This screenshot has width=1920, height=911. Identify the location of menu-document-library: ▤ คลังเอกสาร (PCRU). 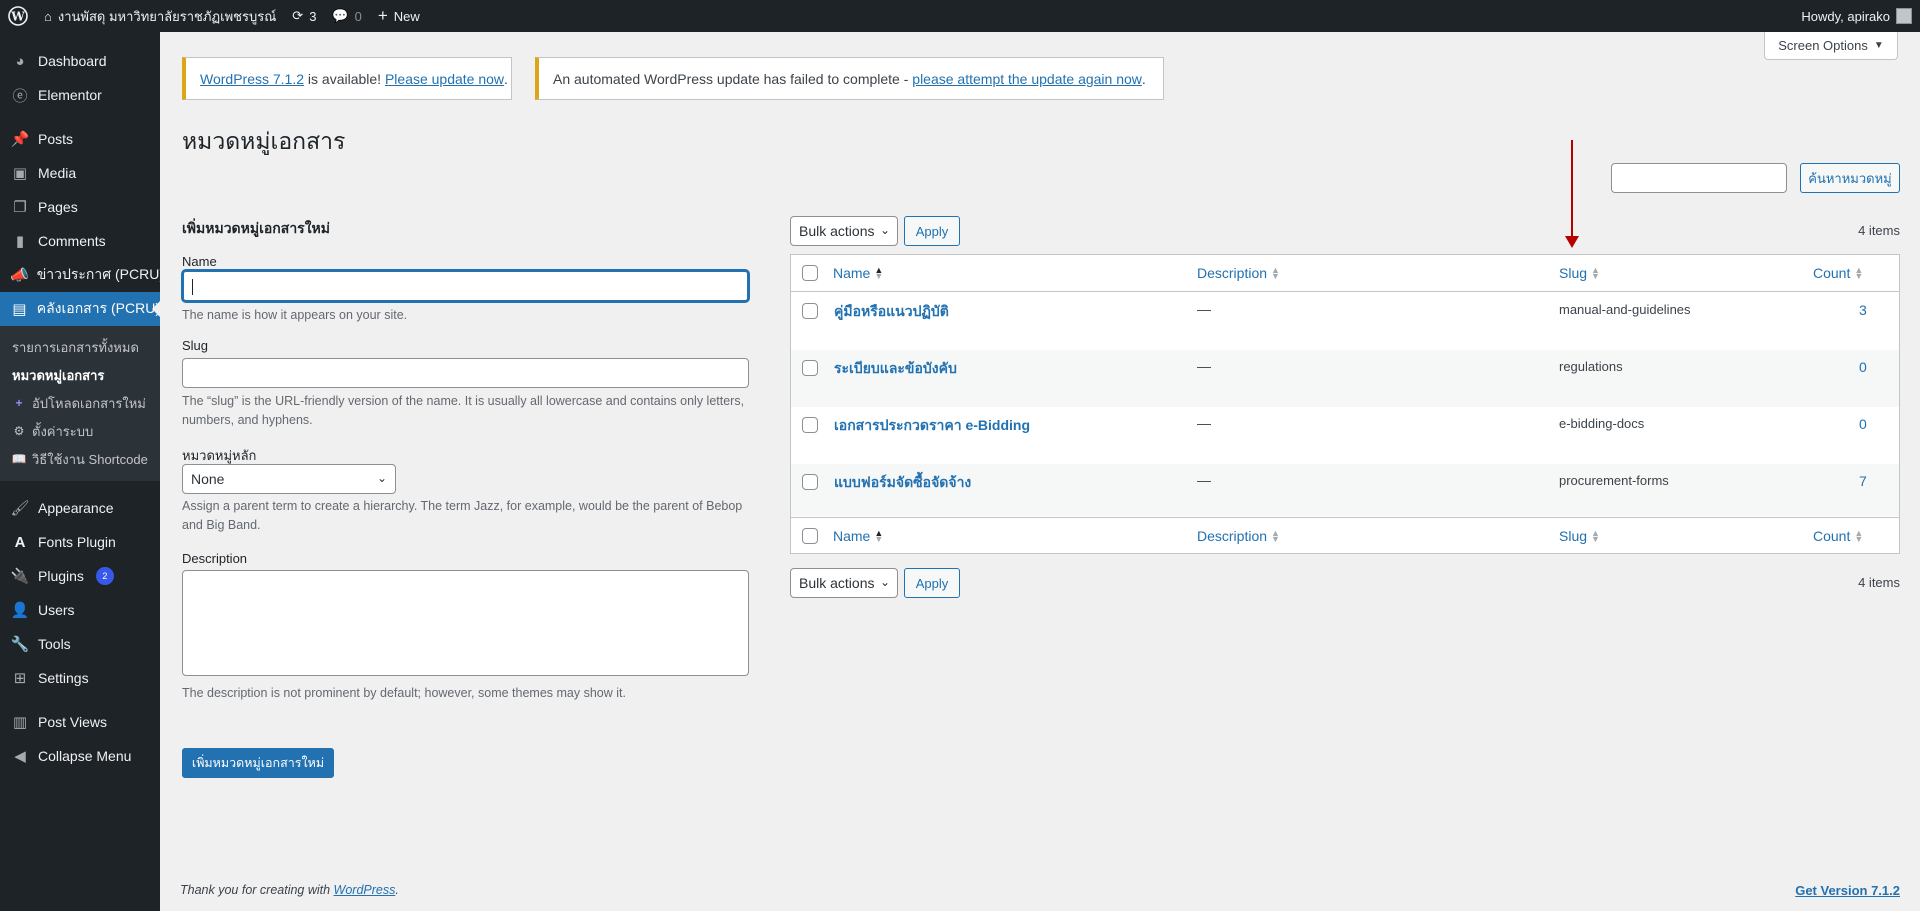
(80, 309).